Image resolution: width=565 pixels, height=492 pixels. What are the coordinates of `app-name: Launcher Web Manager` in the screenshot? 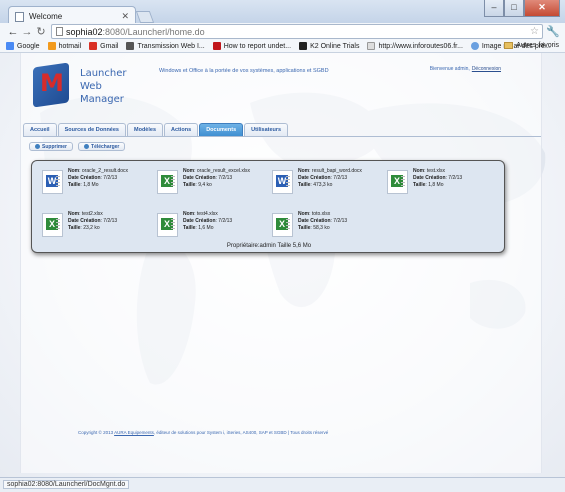 It's located at (103, 86).